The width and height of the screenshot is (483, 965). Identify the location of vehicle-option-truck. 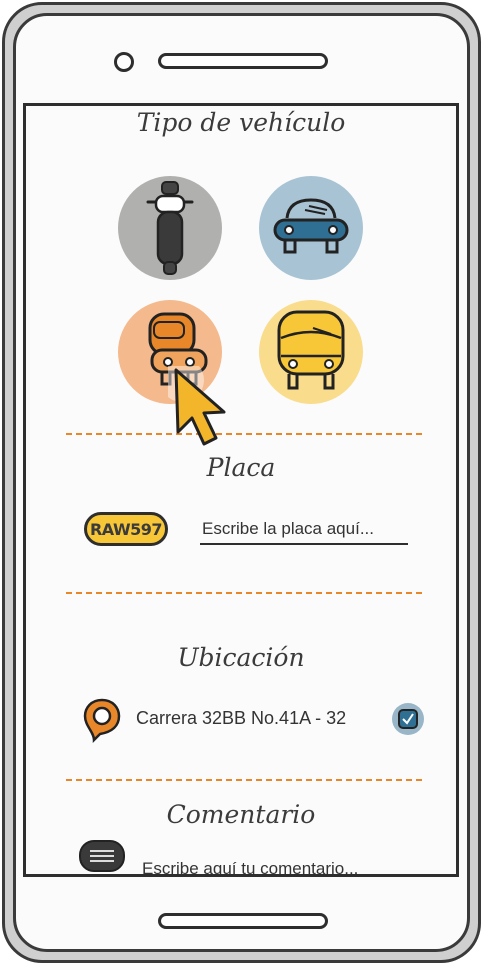
(170, 352).